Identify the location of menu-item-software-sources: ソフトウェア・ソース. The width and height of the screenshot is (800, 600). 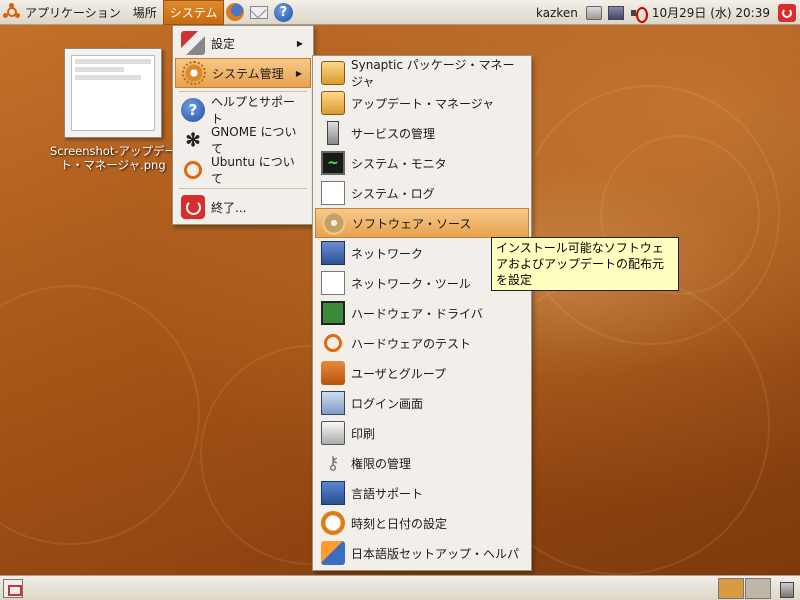
(422, 223).